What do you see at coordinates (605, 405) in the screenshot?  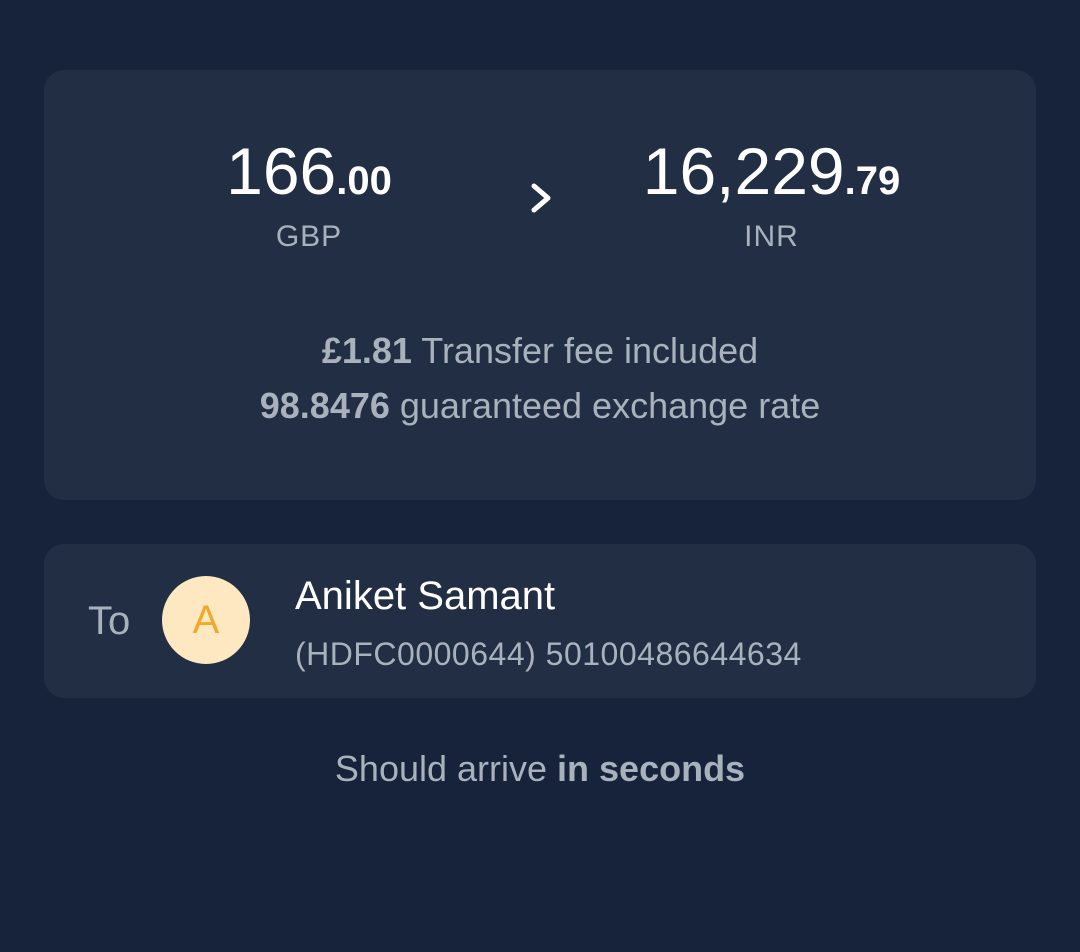 I see `rate-text: guaranteed exchange rate` at bounding box center [605, 405].